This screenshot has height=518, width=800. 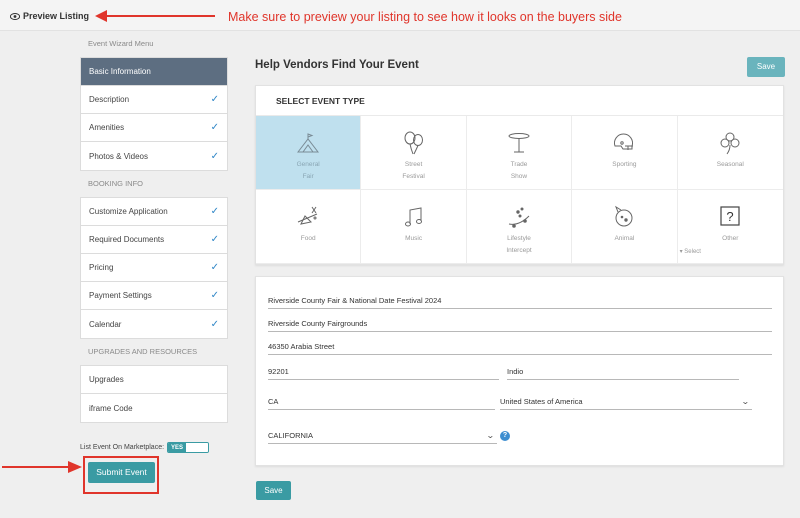 What do you see at coordinates (624, 238) in the screenshot?
I see `event-type-label: Animal` at bounding box center [624, 238].